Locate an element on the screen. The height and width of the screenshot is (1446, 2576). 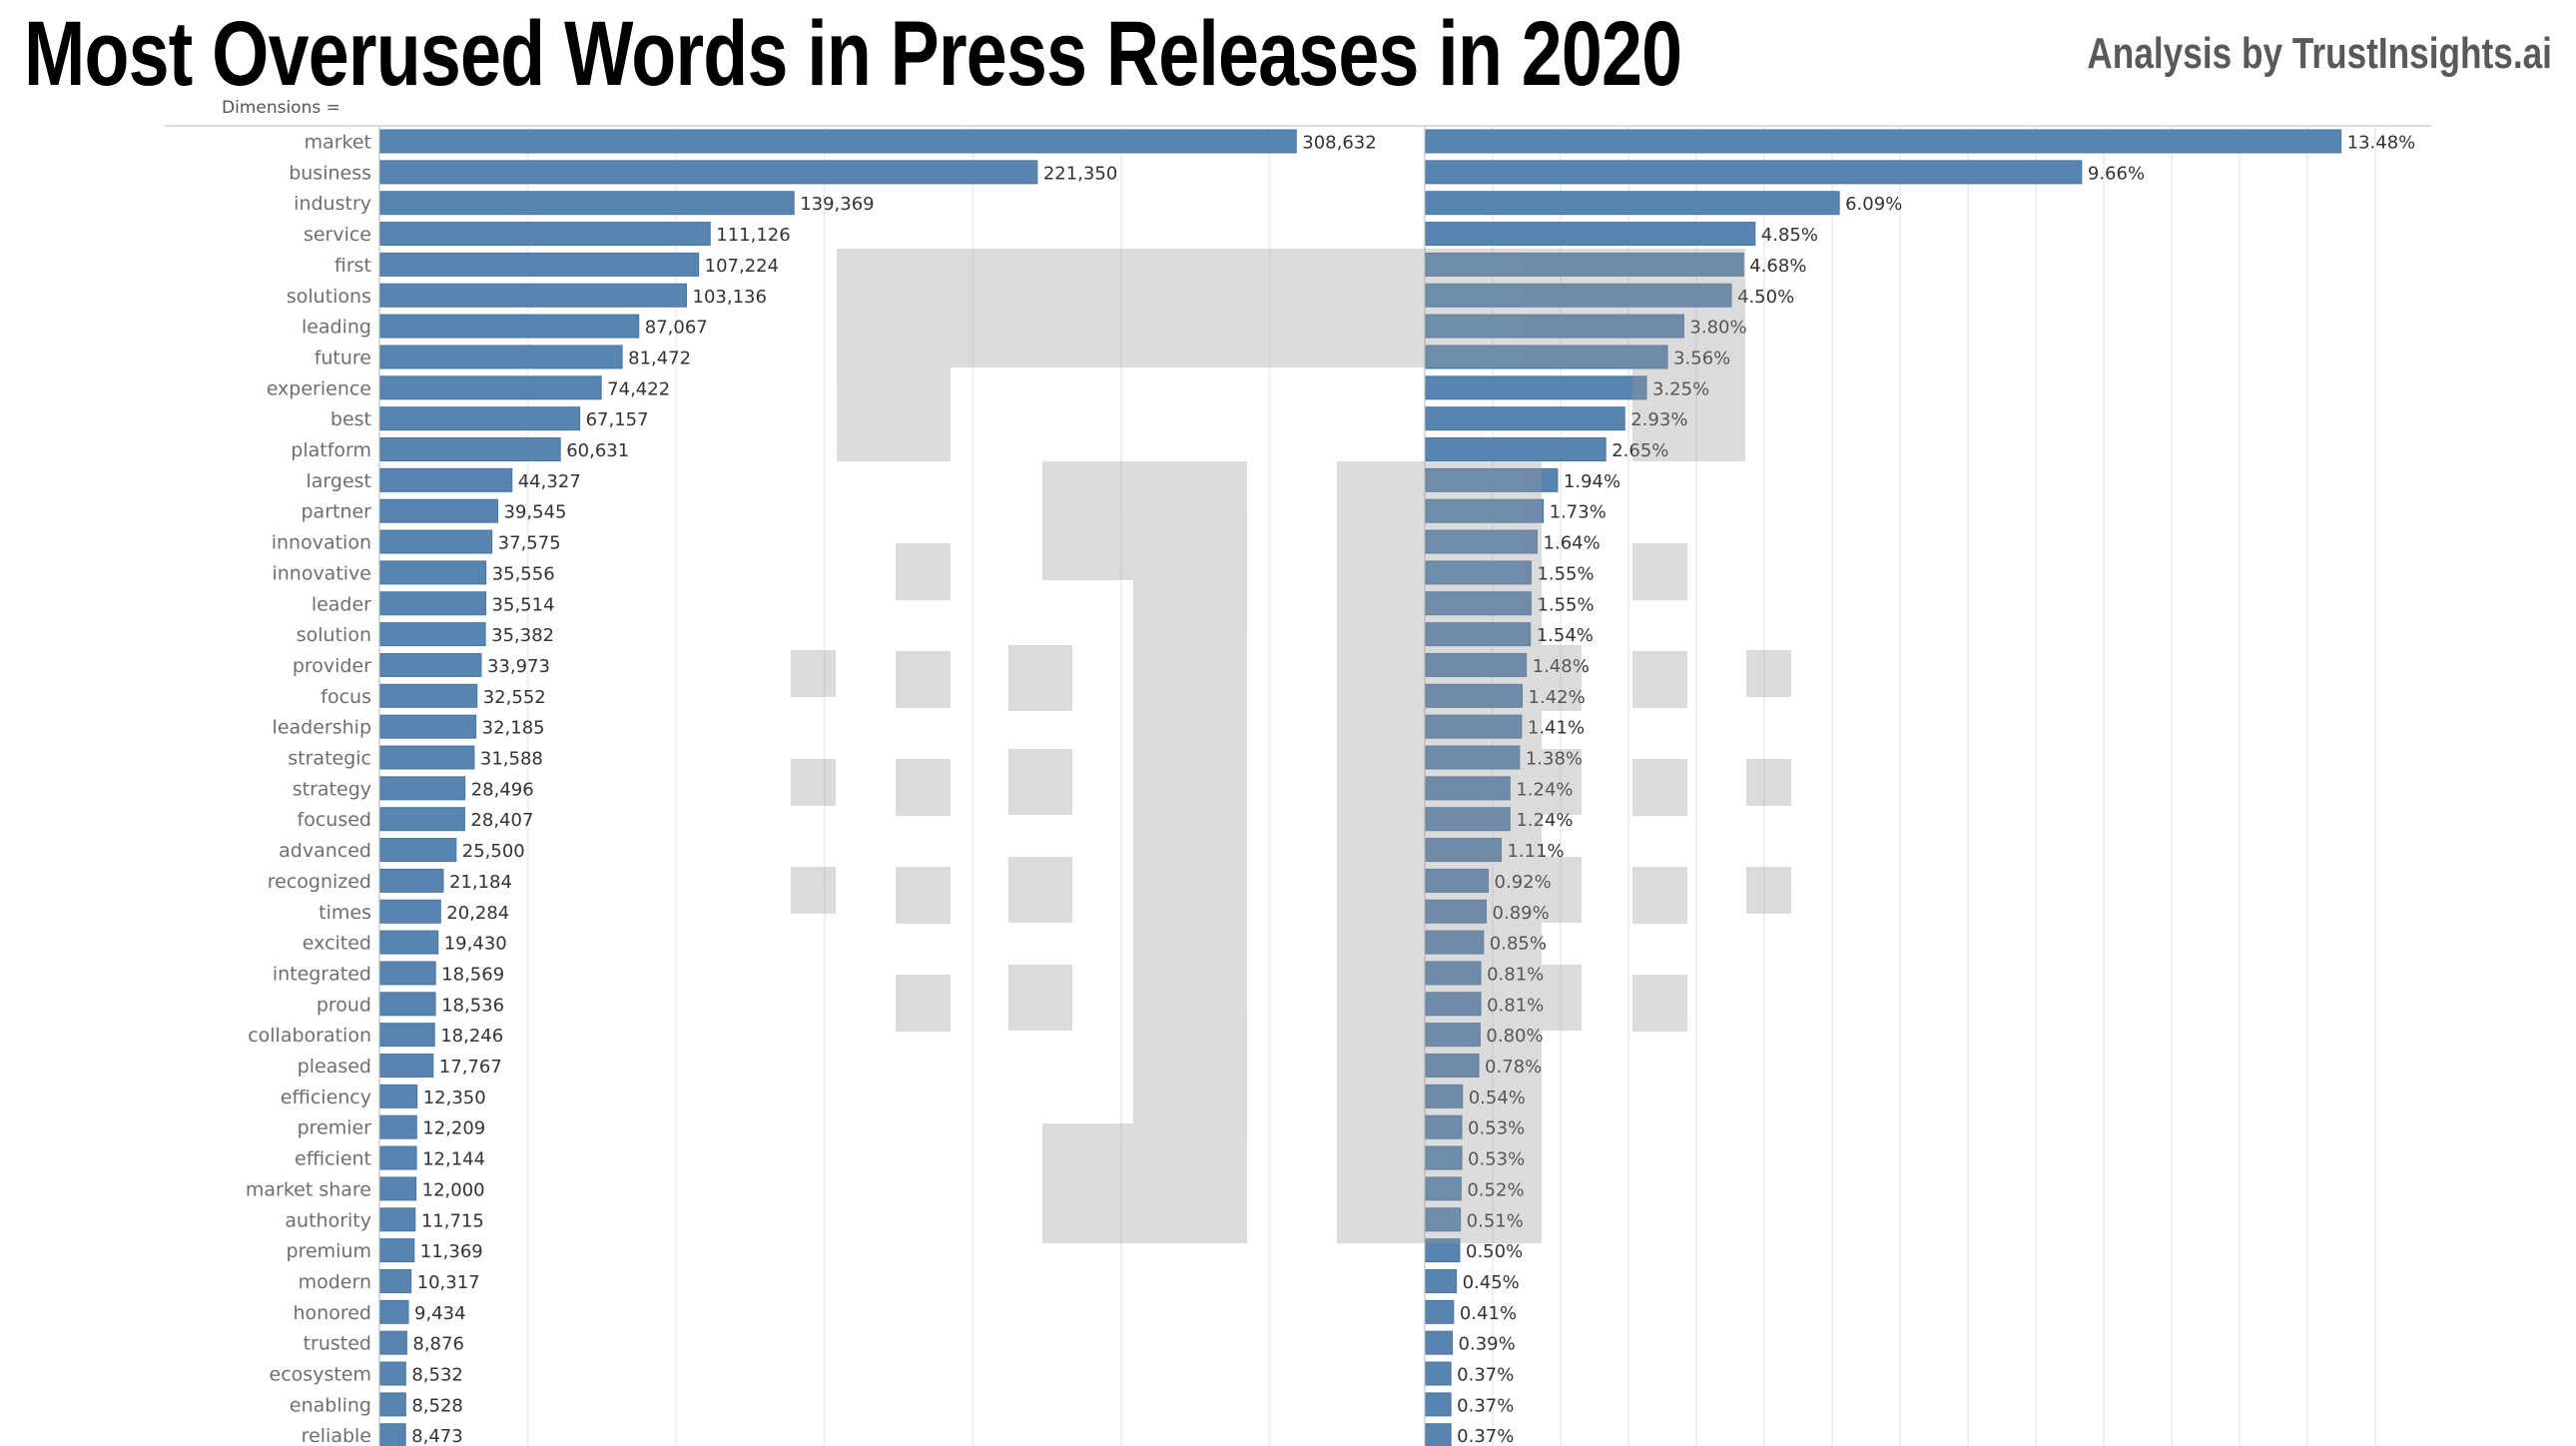
value-label: 13.48% is located at coordinates (2382, 143).